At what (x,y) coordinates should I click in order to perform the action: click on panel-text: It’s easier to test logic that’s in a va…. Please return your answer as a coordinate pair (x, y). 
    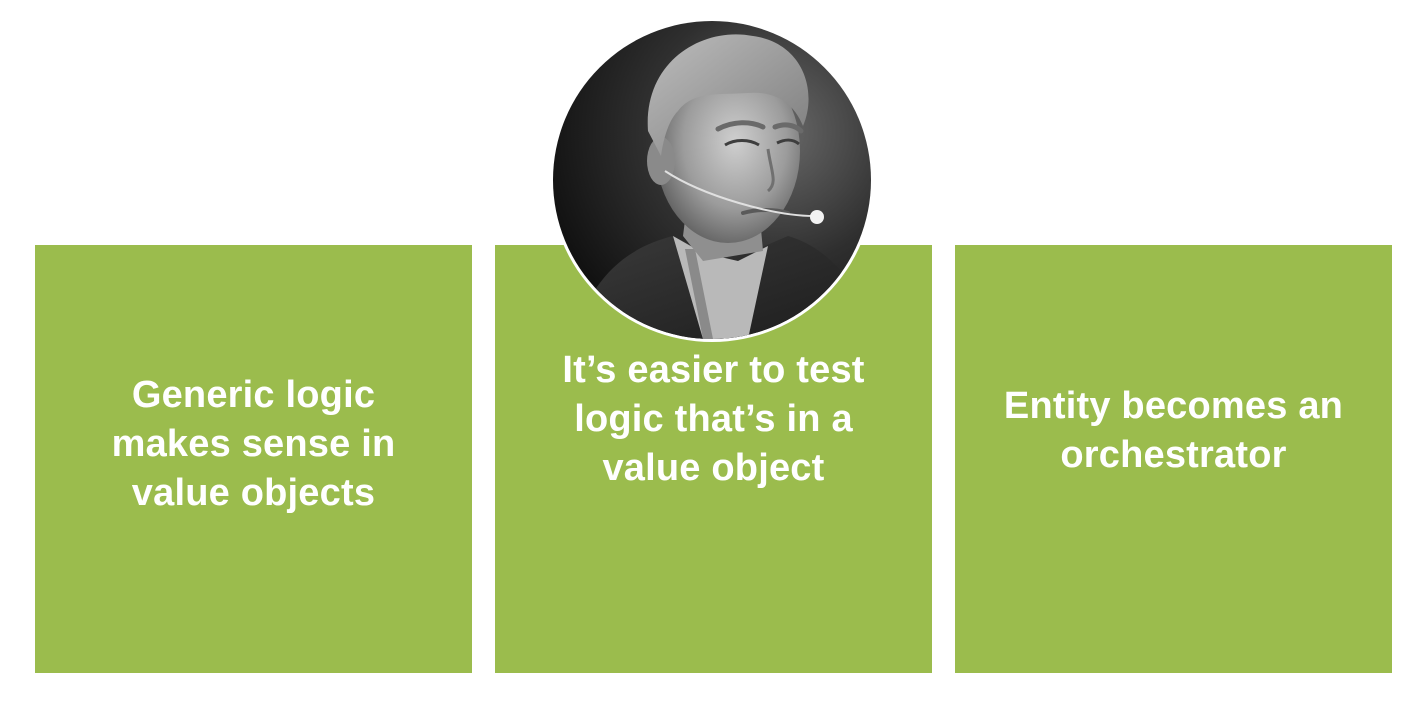
    Looking at the image, I should click on (713, 418).